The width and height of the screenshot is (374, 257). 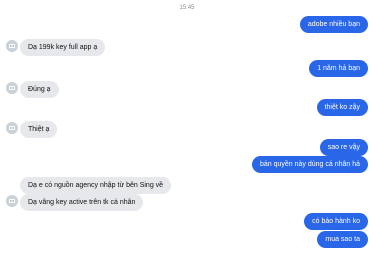 I want to click on message-bubble: có bảo hành ko, so click(x=336, y=221).